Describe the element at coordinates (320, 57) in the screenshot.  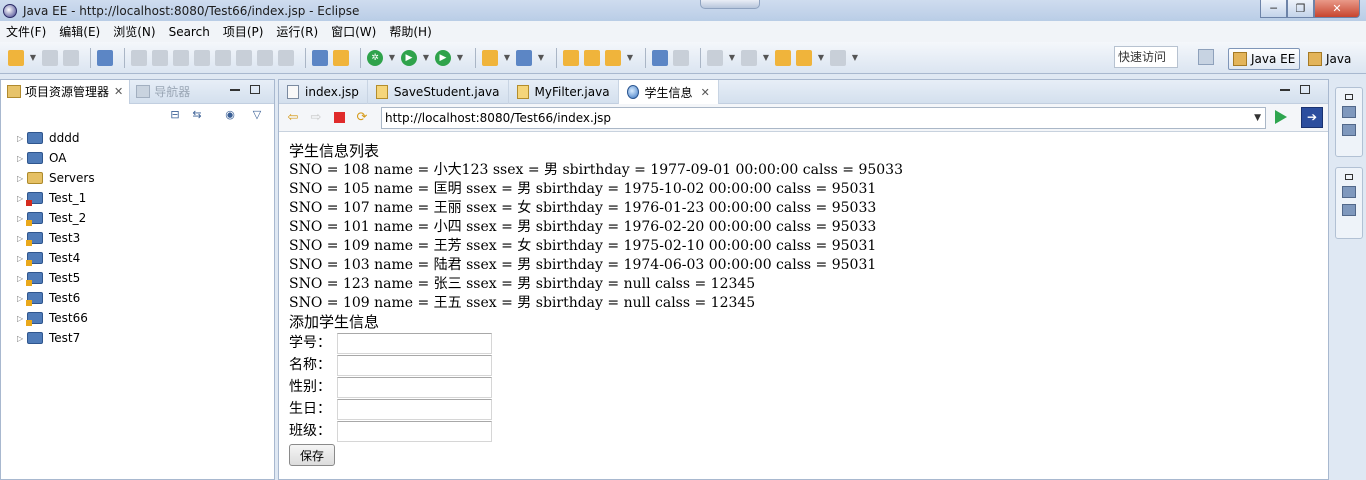
I see `server-icon` at that location.